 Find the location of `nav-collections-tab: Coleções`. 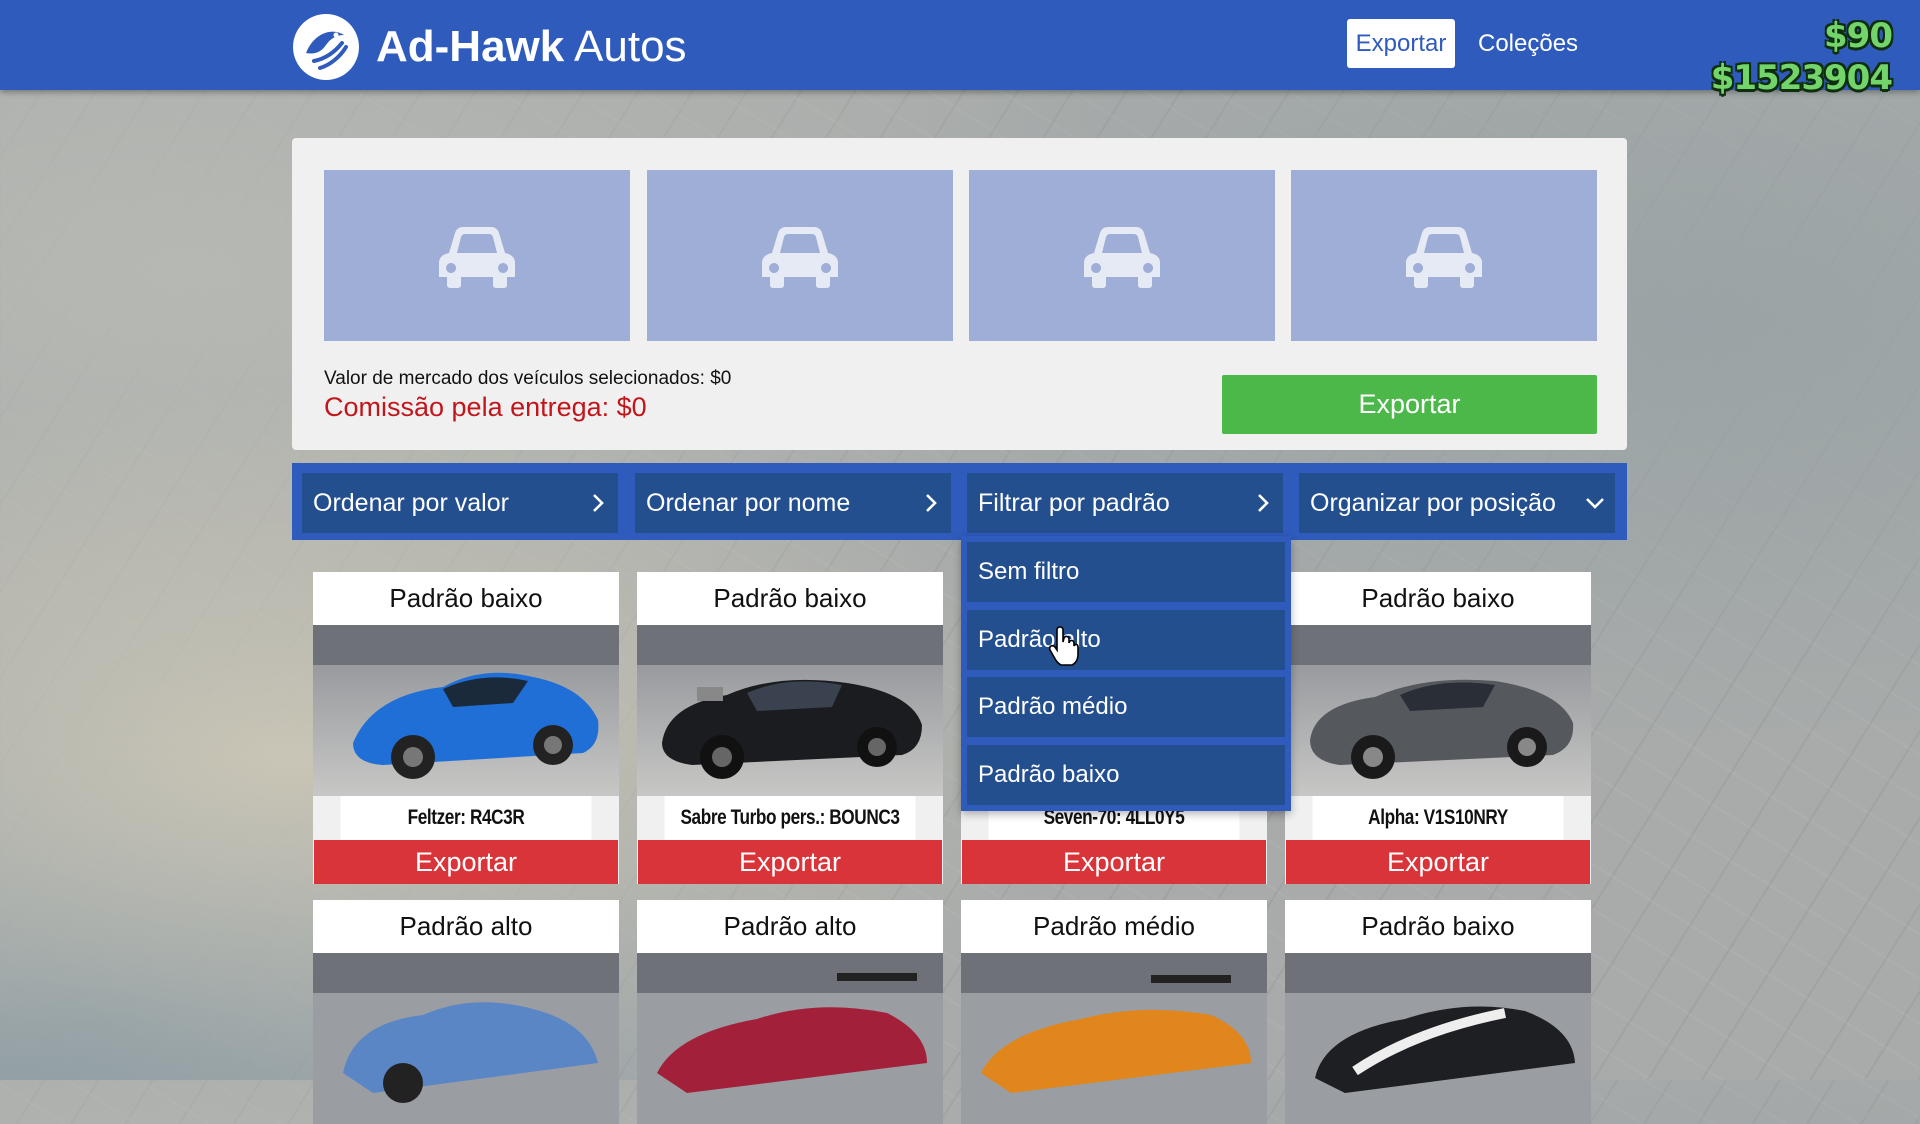

nav-collections-tab: Coleções is located at coordinates (1528, 43).